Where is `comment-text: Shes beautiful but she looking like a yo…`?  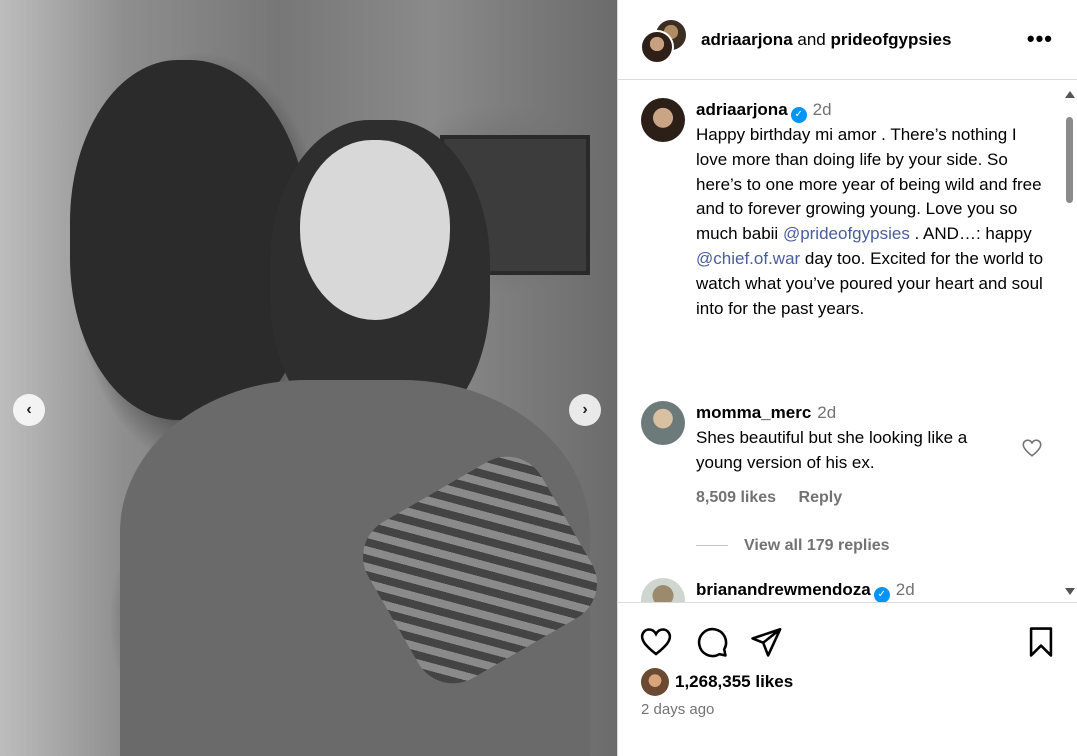 comment-text: Shes beautiful but she looking like a yo… is located at coordinates (832, 449).